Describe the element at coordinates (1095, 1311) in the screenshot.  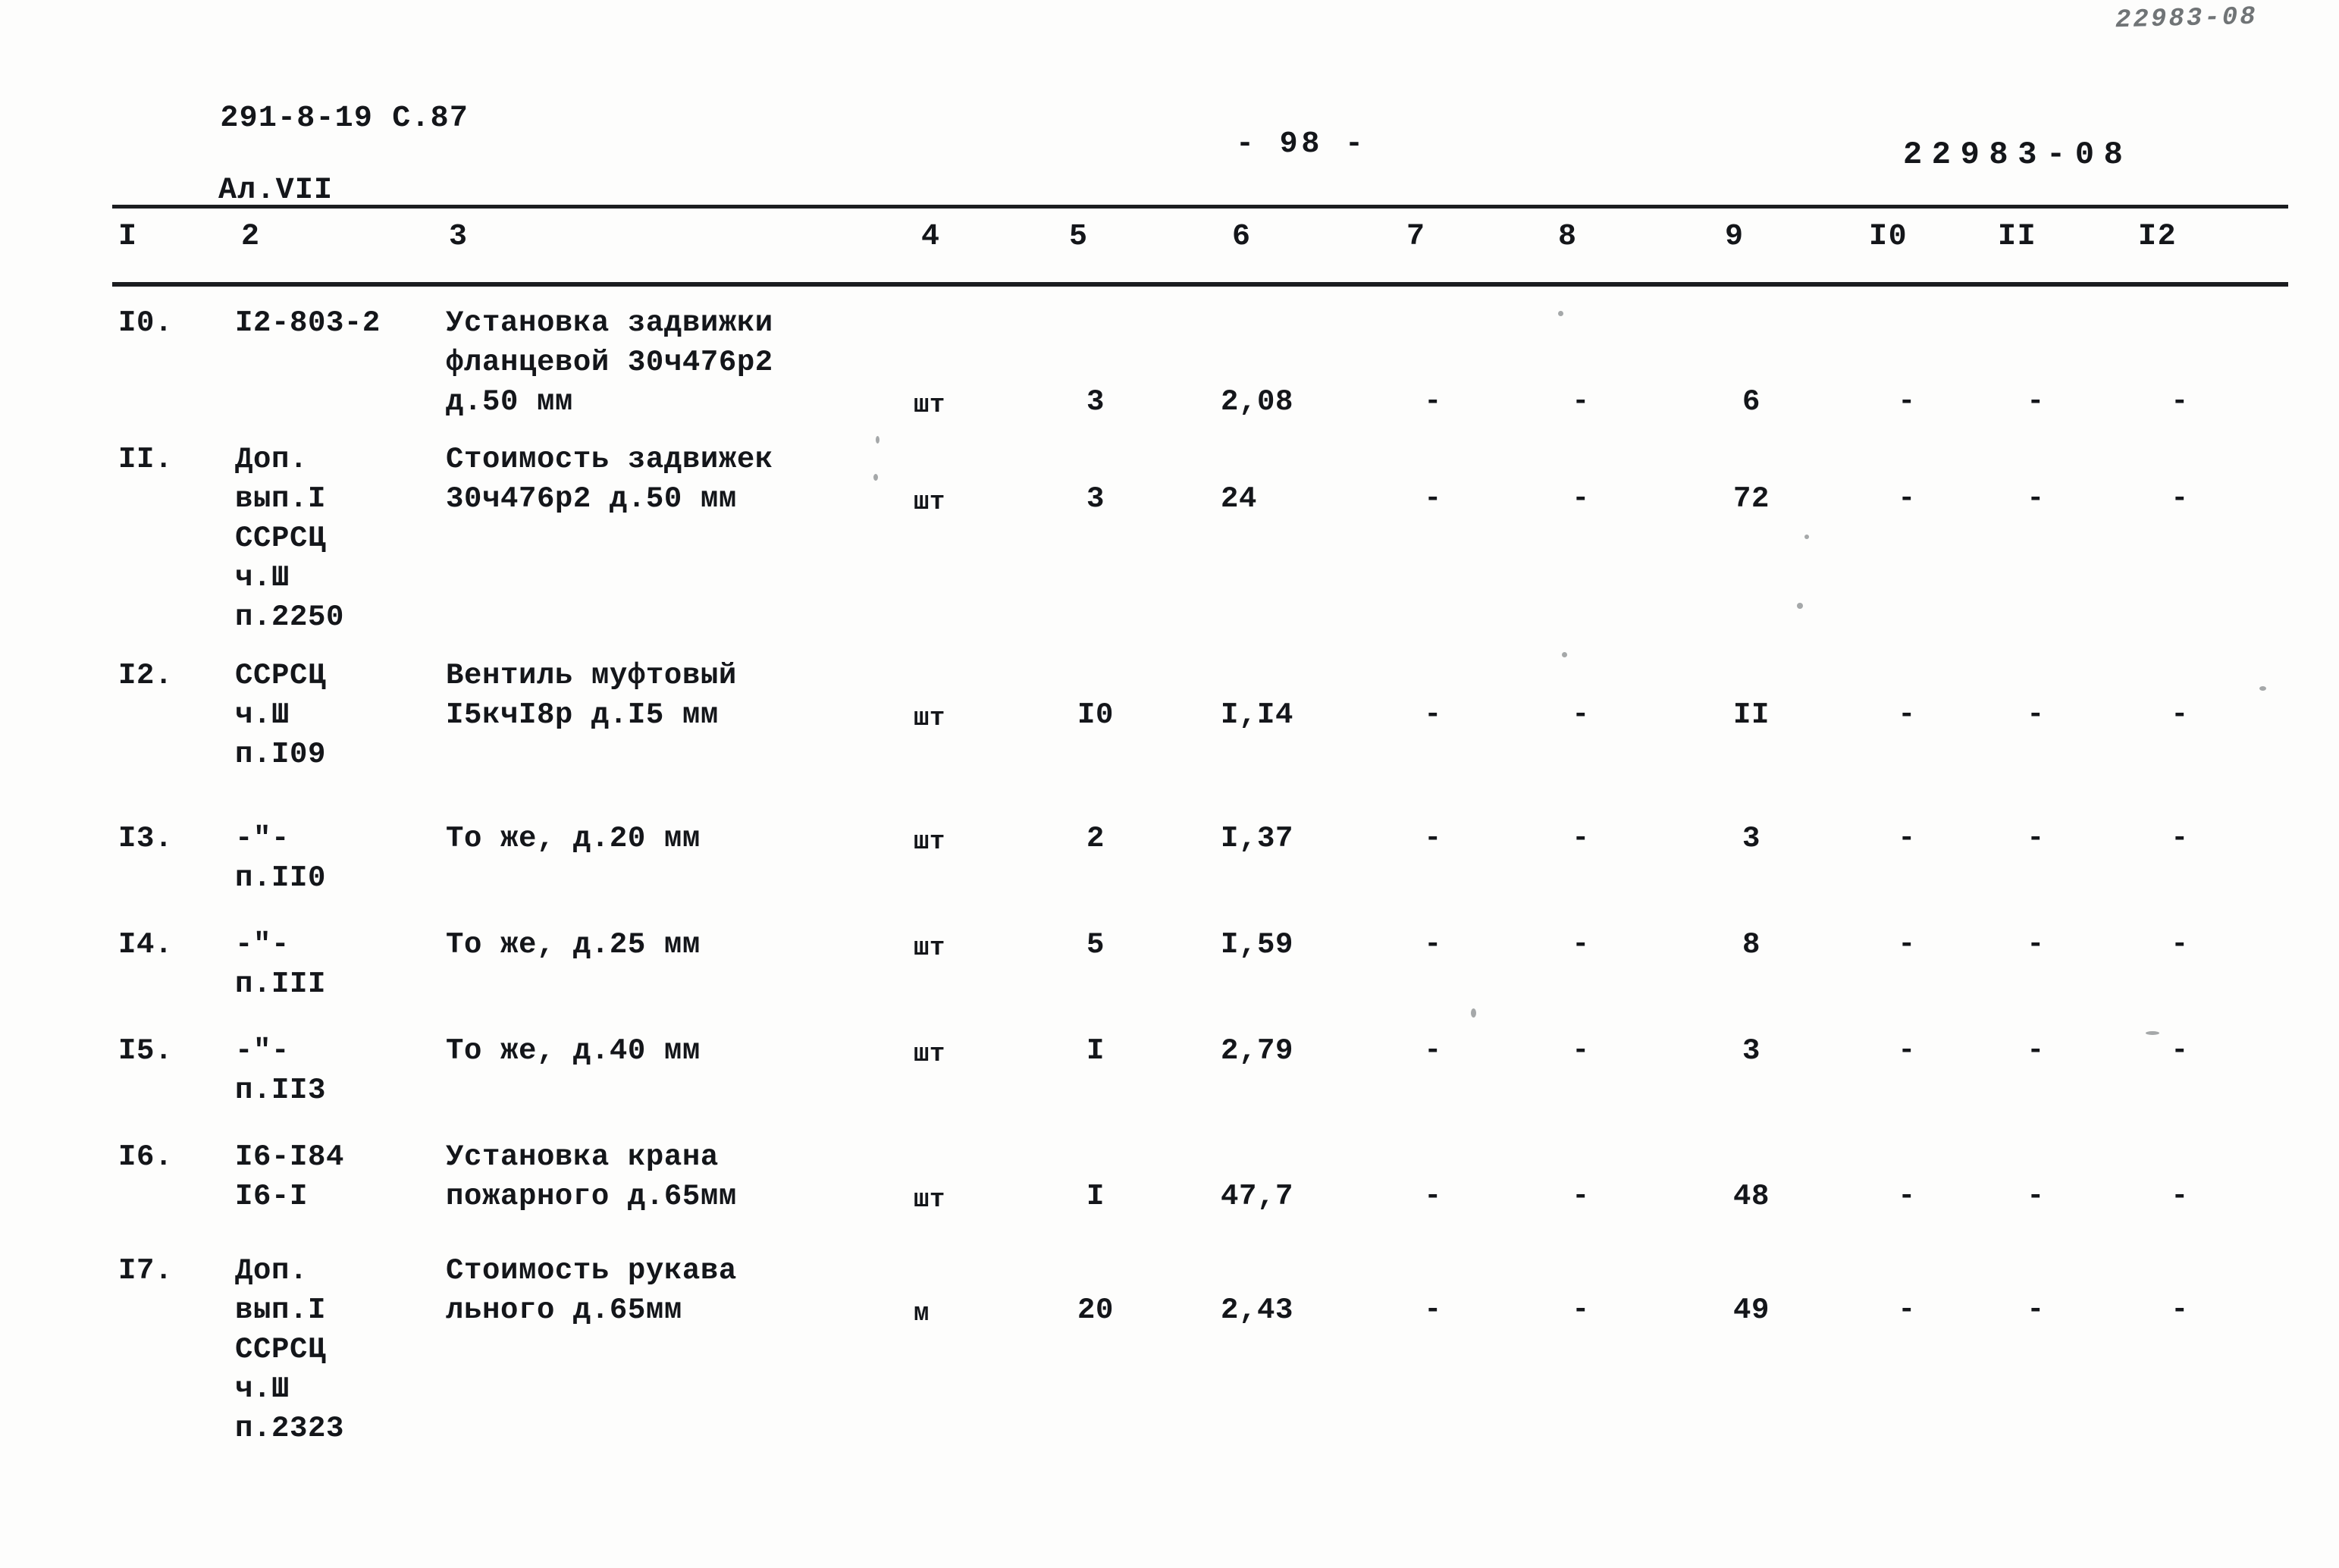
I see `row-quantity: 20` at that location.